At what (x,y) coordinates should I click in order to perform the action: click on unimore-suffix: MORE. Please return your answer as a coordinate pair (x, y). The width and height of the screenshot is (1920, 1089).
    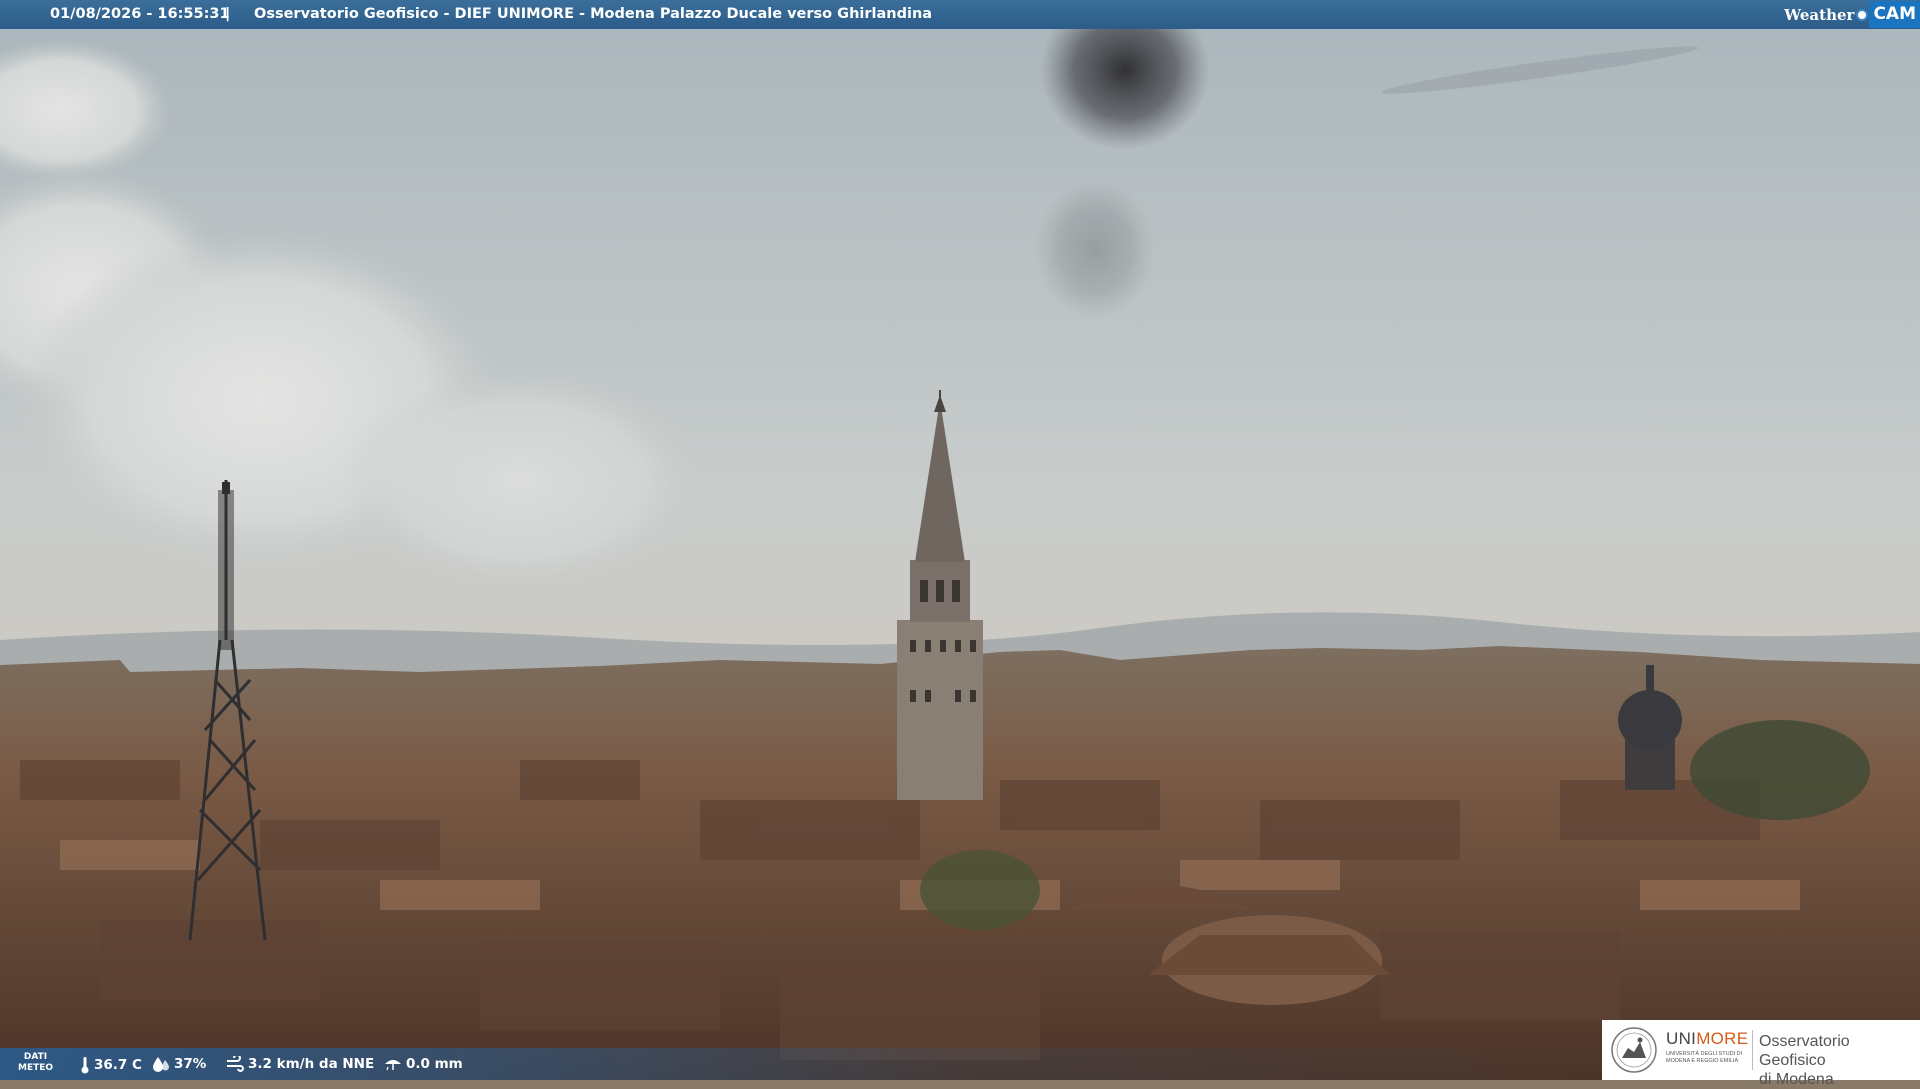
    Looking at the image, I should click on (1722, 1038).